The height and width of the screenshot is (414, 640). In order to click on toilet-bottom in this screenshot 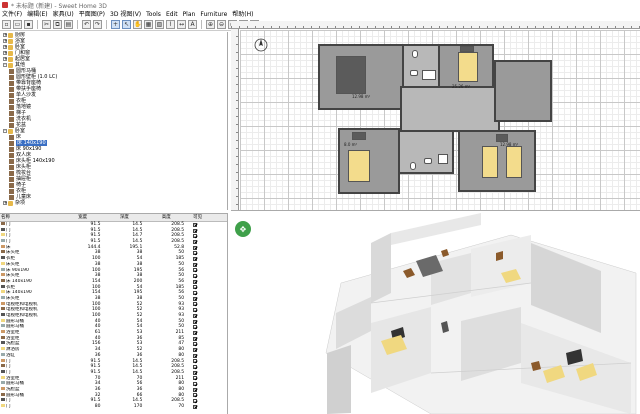, I will do `click(413, 166)`.